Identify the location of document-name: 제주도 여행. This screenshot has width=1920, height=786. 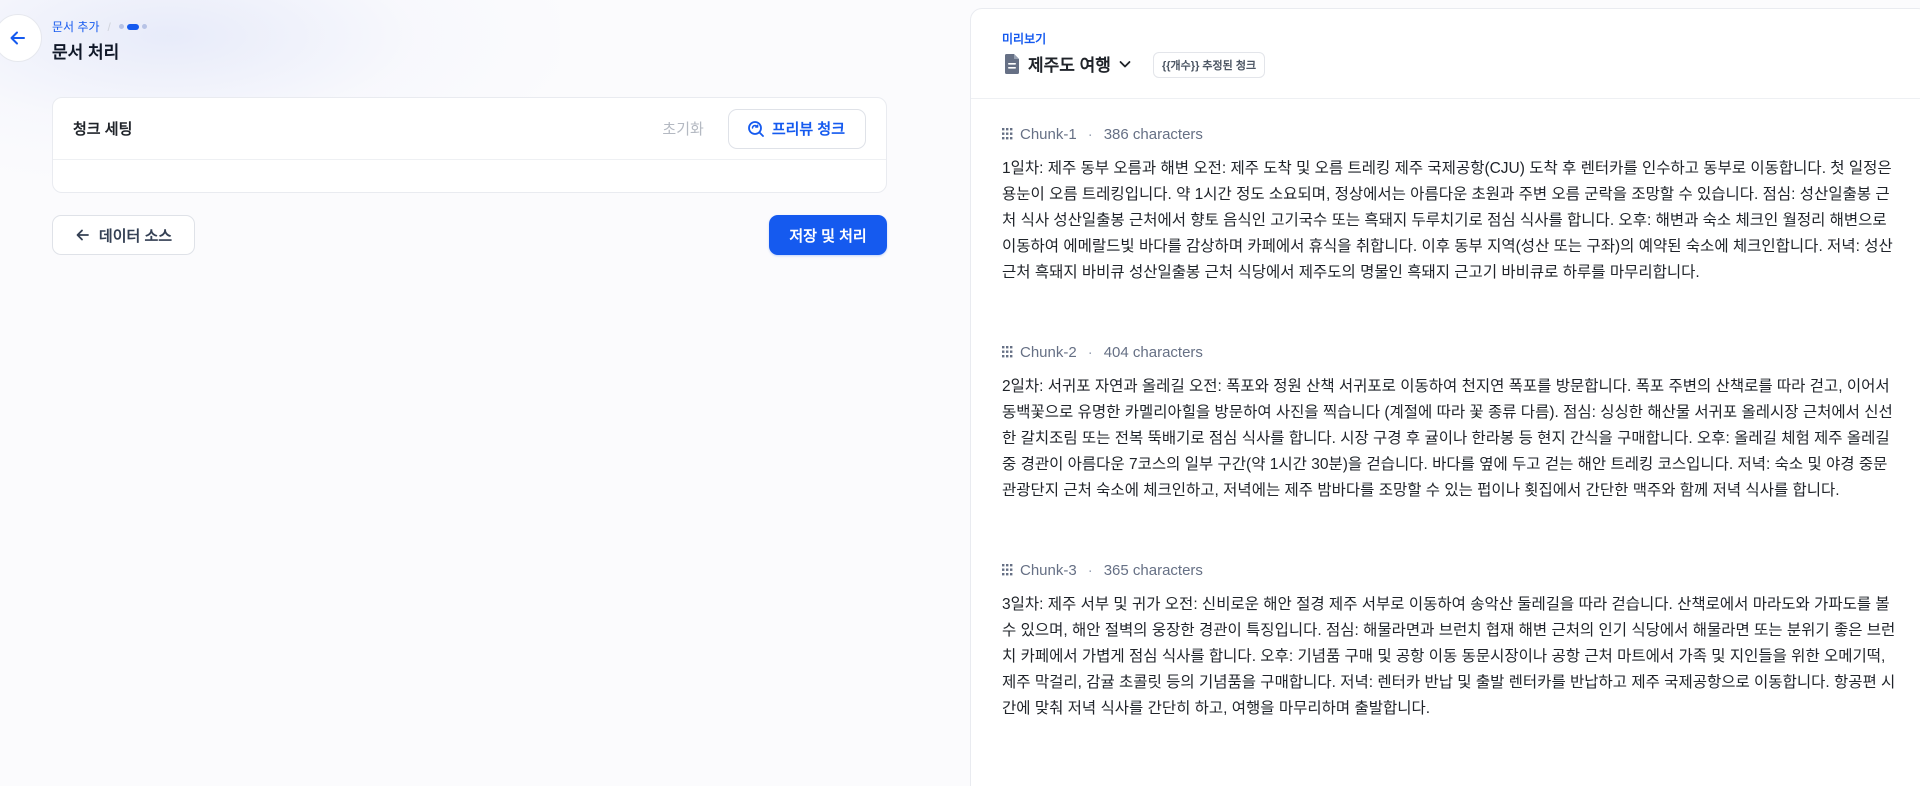
(1069, 65).